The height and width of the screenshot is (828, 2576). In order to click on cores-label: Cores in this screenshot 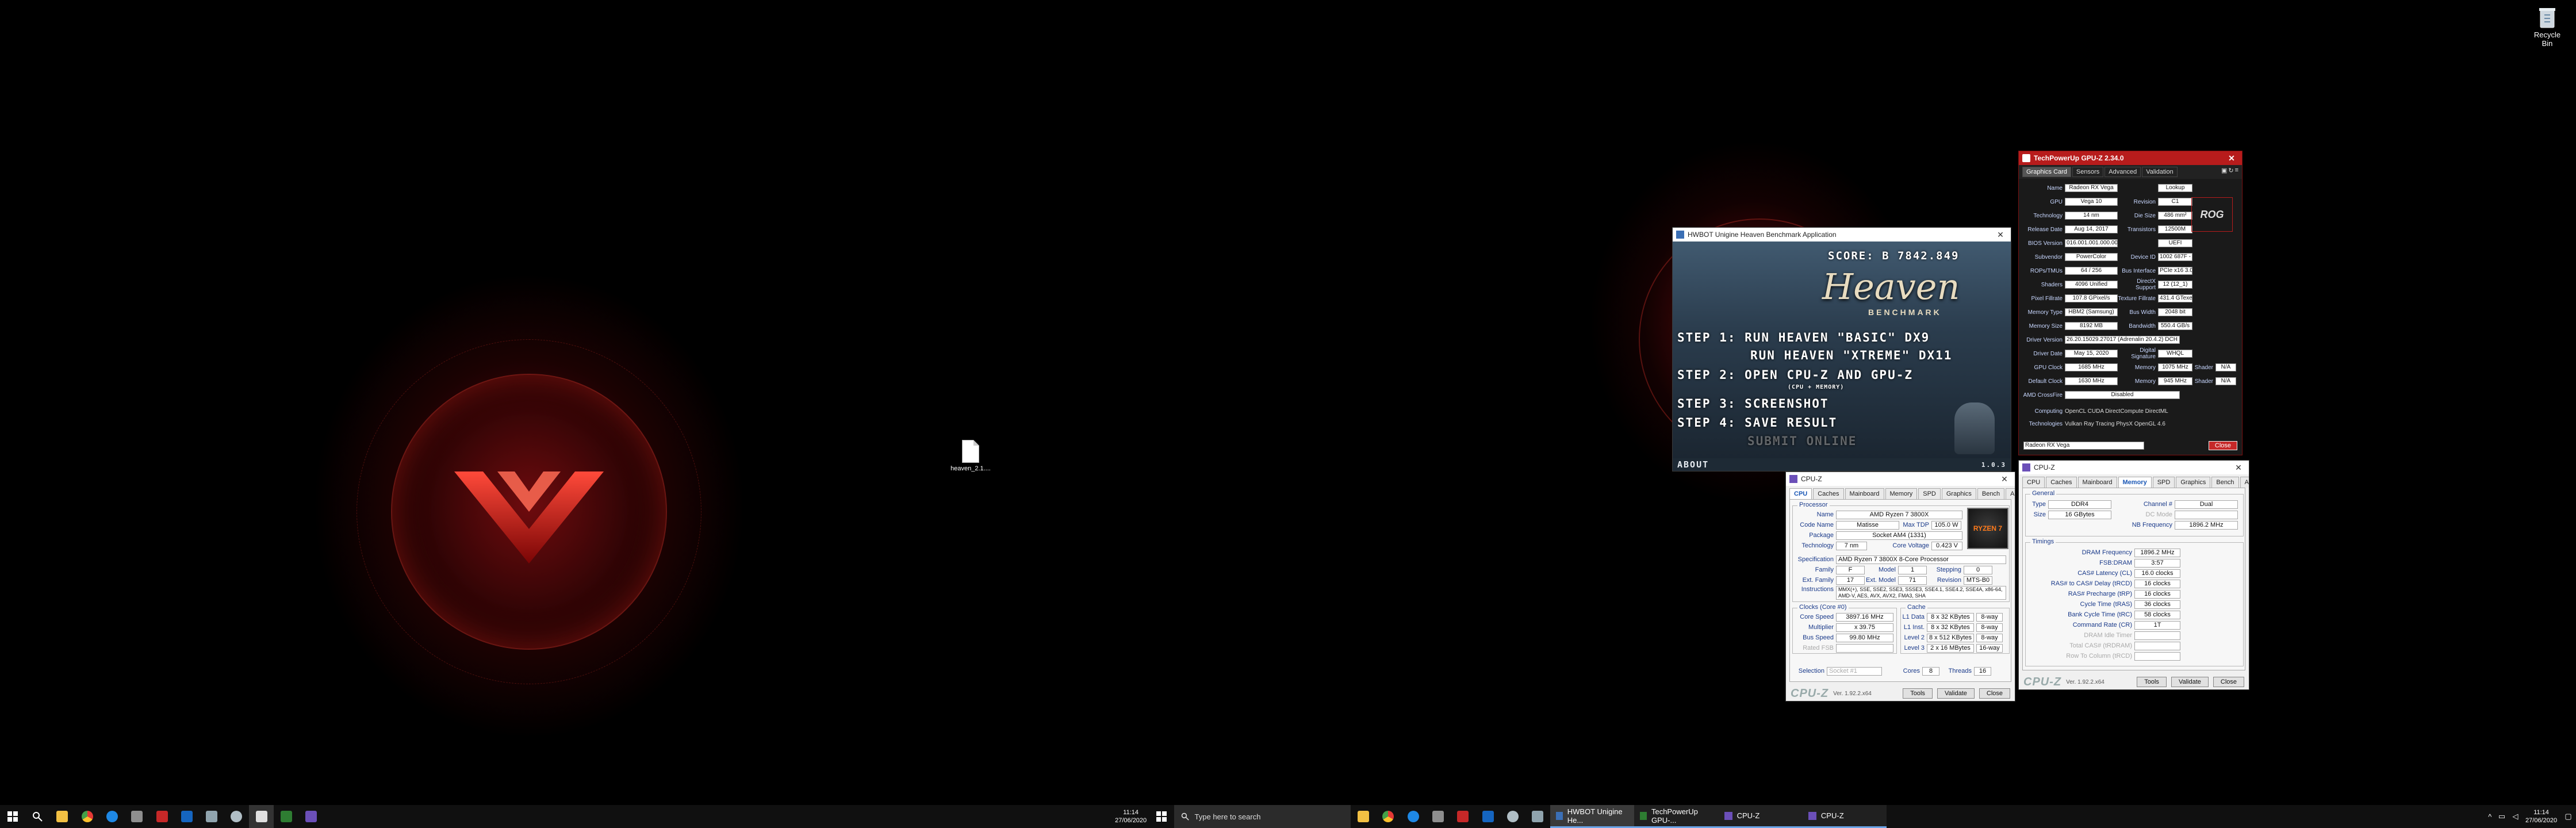, I will do `click(1911, 671)`.